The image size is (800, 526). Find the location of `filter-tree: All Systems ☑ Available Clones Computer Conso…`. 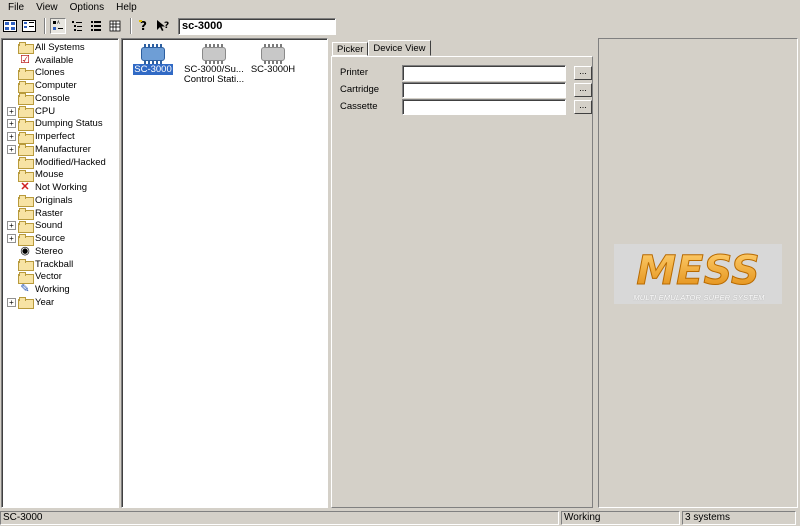

filter-tree: All Systems ☑ Available Clones Computer Conso… is located at coordinates (60, 273).